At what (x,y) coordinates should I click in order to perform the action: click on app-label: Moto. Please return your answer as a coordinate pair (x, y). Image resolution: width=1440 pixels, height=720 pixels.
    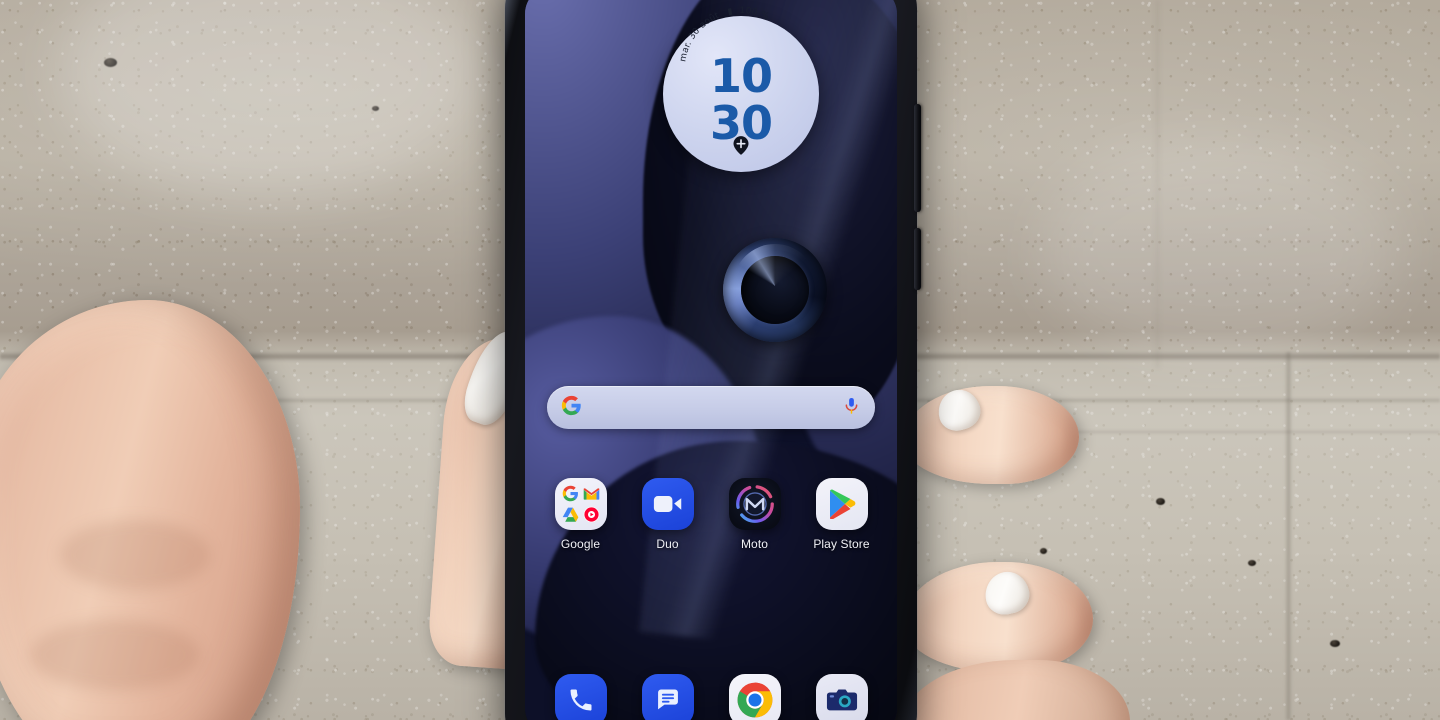
    Looking at the image, I should click on (754, 544).